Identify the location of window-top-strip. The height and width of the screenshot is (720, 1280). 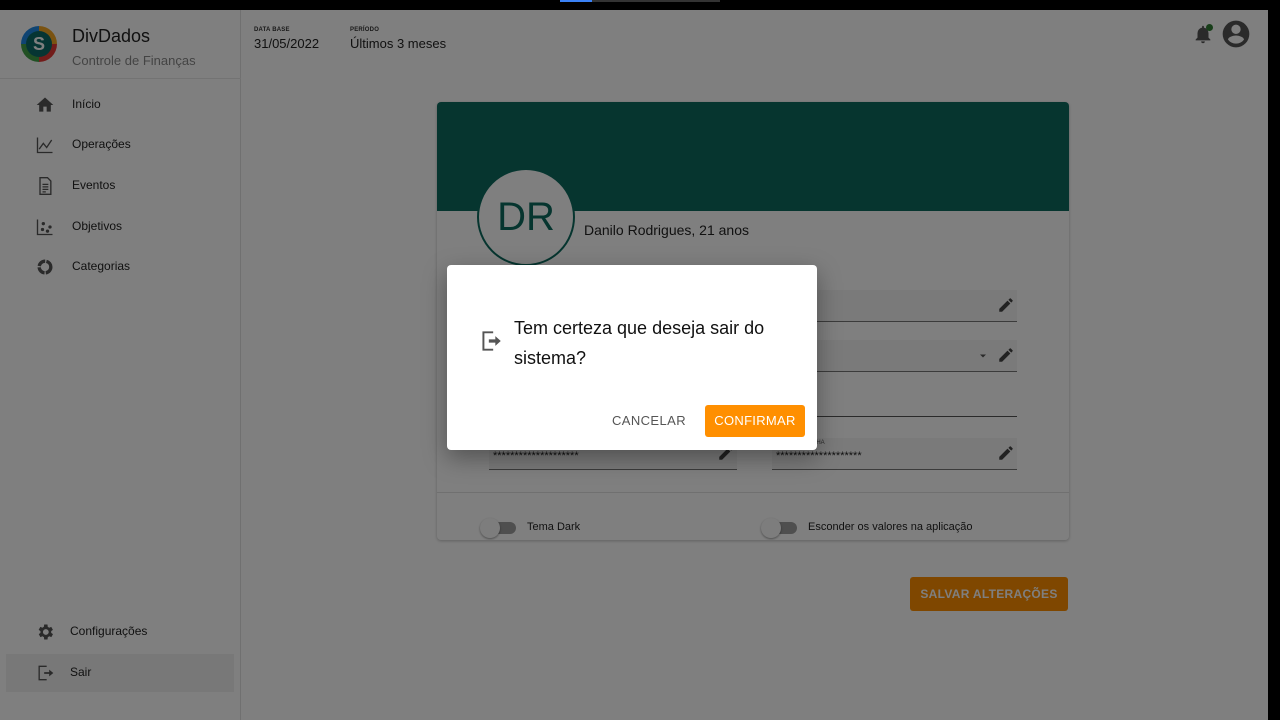
(640, 5).